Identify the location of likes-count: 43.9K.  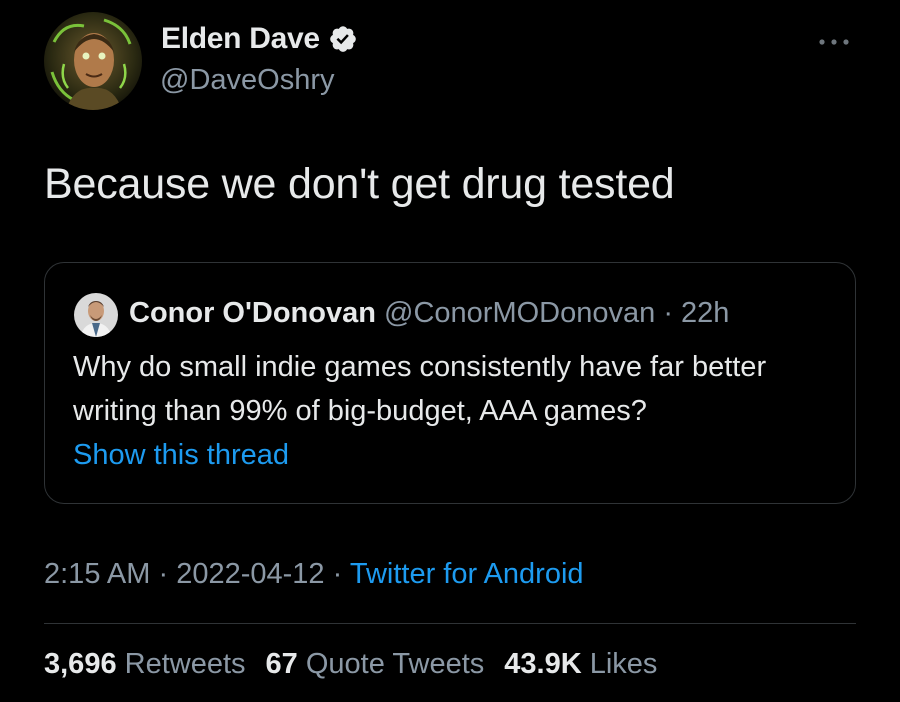
(543, 664).